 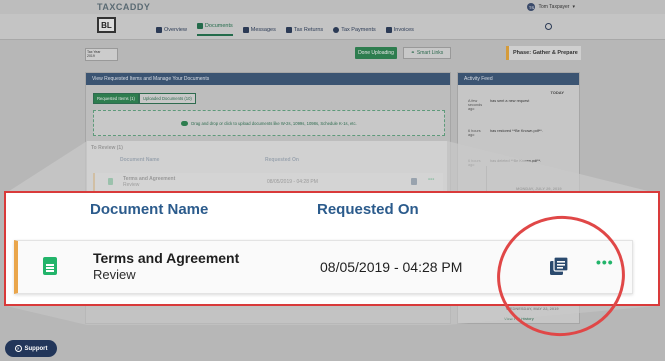 I want to click on activity-text: has sent a new request, so click(x=510, y=101).